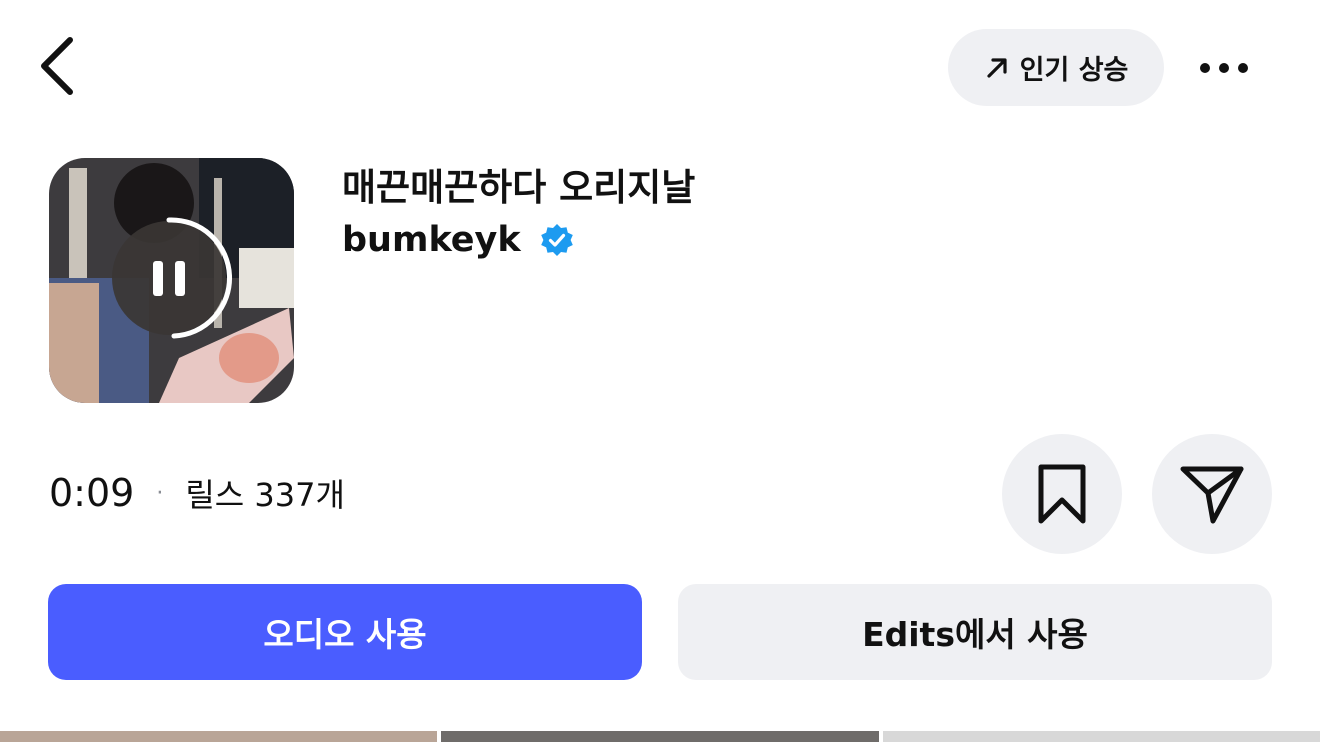 The image size is (1320, 742). I want to click on bookmark-icon, so click(1062, 494).